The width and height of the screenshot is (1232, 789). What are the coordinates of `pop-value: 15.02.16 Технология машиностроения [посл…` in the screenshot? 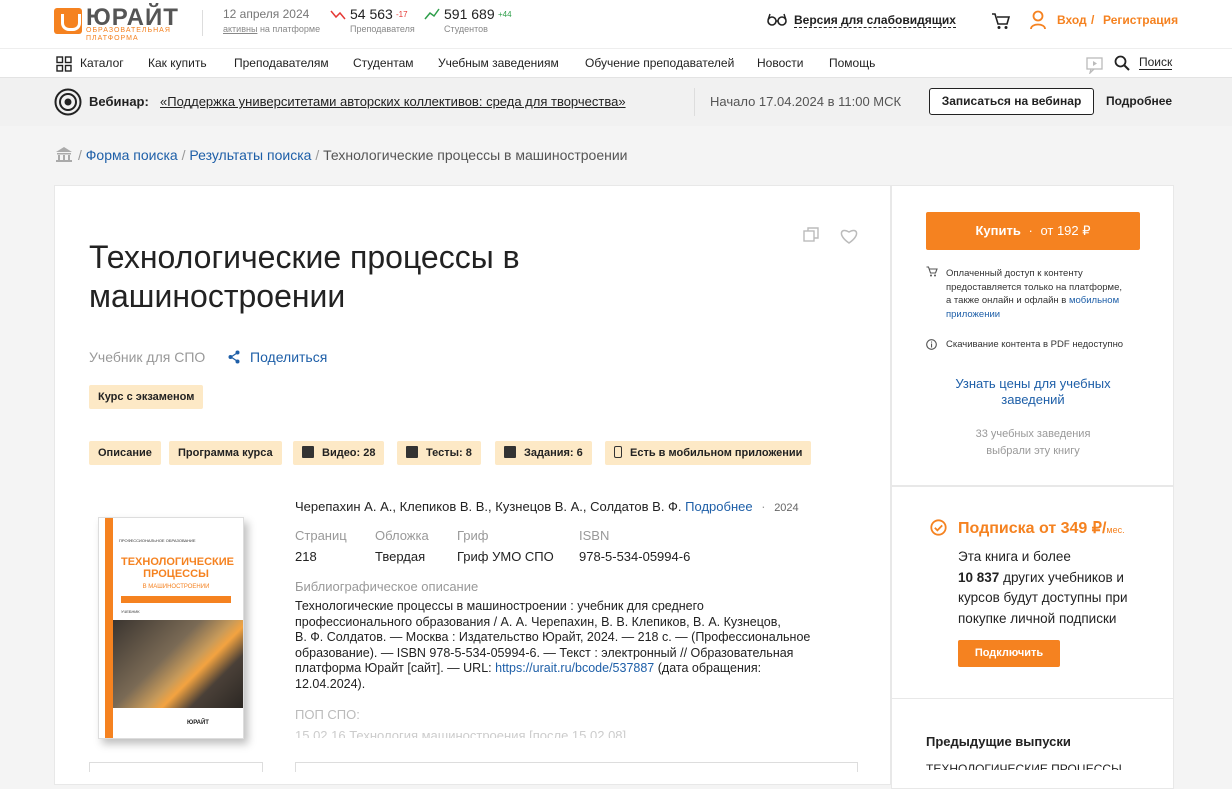 It's located at (575, 733).